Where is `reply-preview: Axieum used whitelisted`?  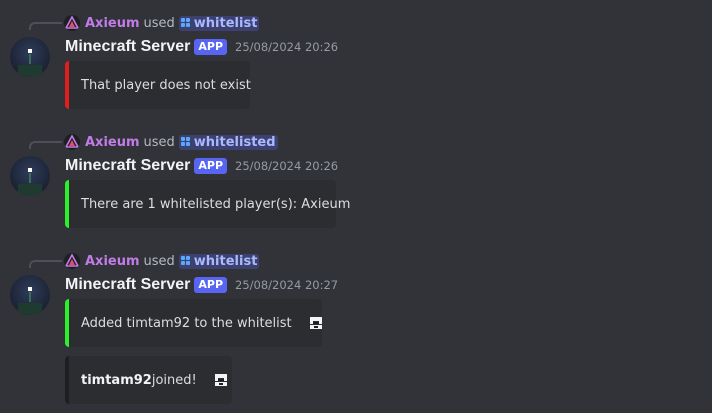
reply-preview: Axieum used whitelisted is located at coordinates (171, 142).